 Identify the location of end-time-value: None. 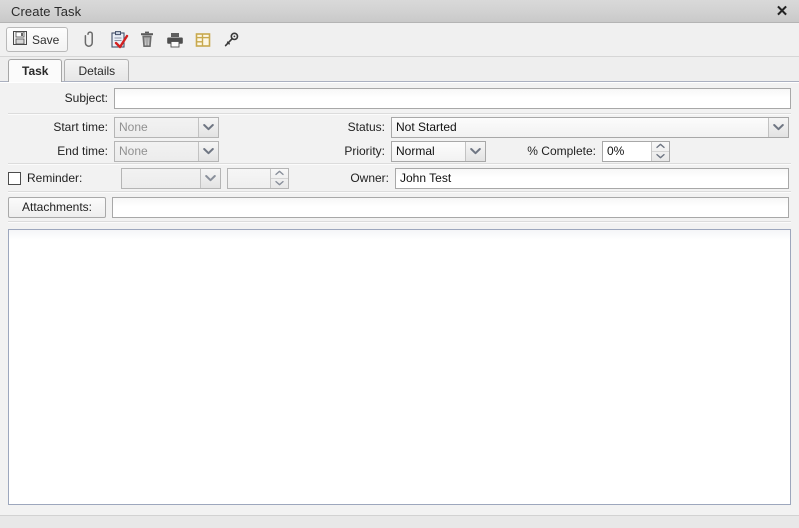
(133, 151).